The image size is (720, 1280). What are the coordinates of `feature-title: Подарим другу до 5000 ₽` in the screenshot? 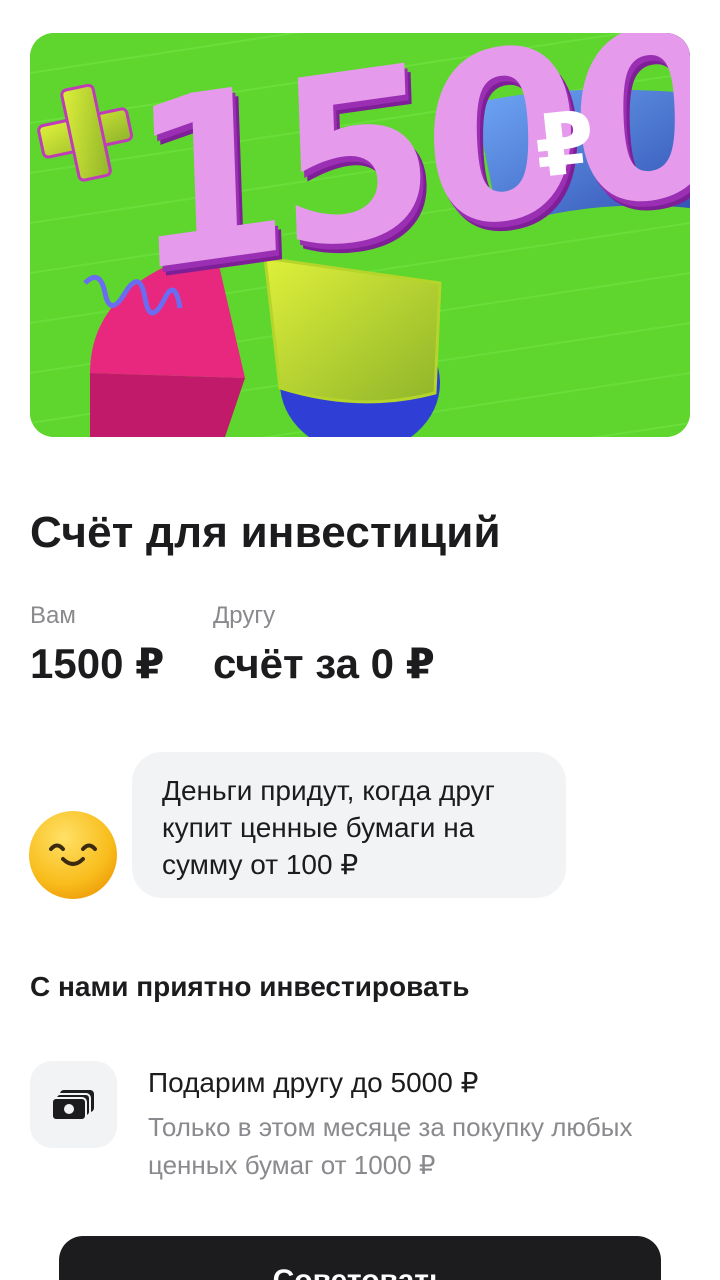 It's located at (313, 1082).